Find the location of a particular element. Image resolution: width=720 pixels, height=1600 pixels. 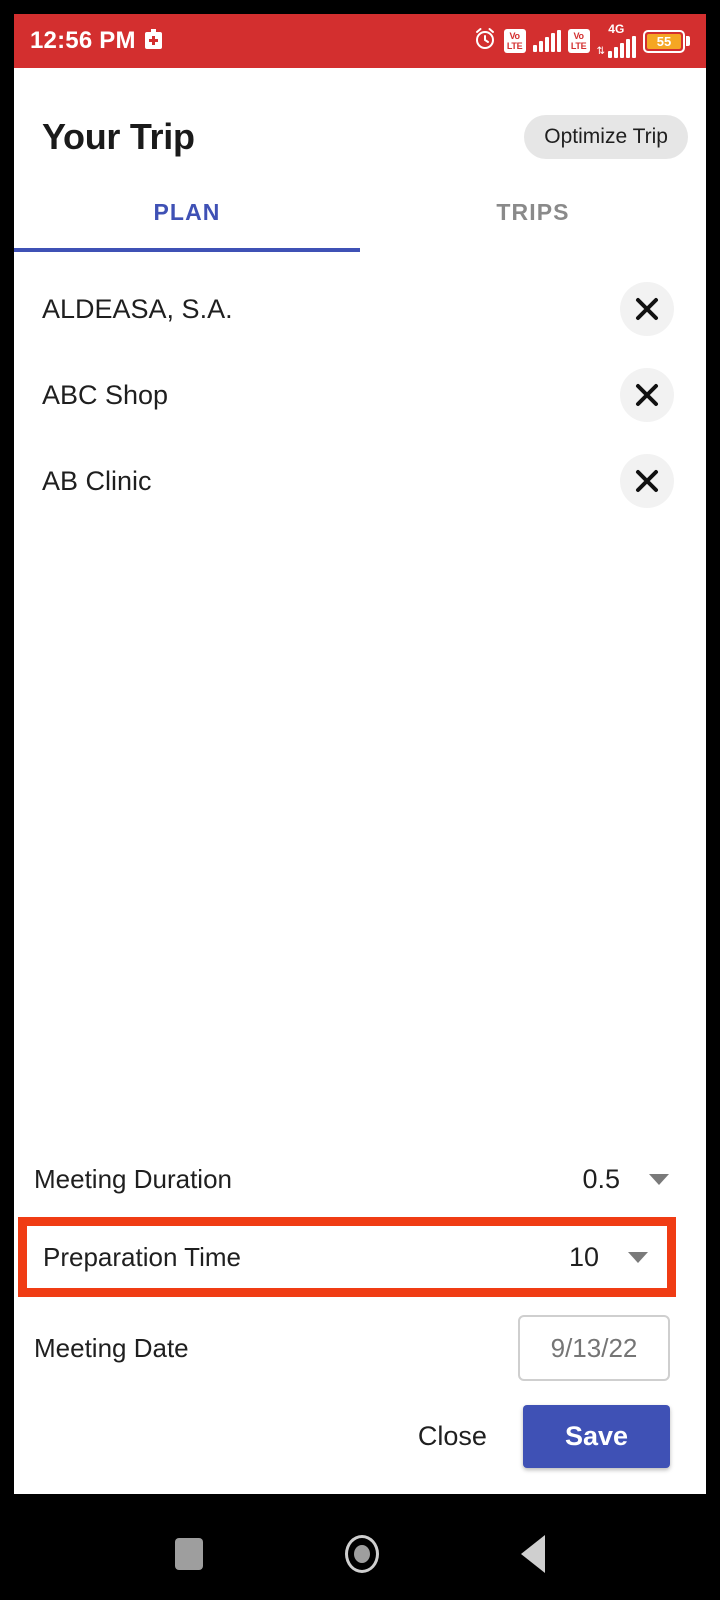

android-navigation-bar is located at coordinates (360, 1554).